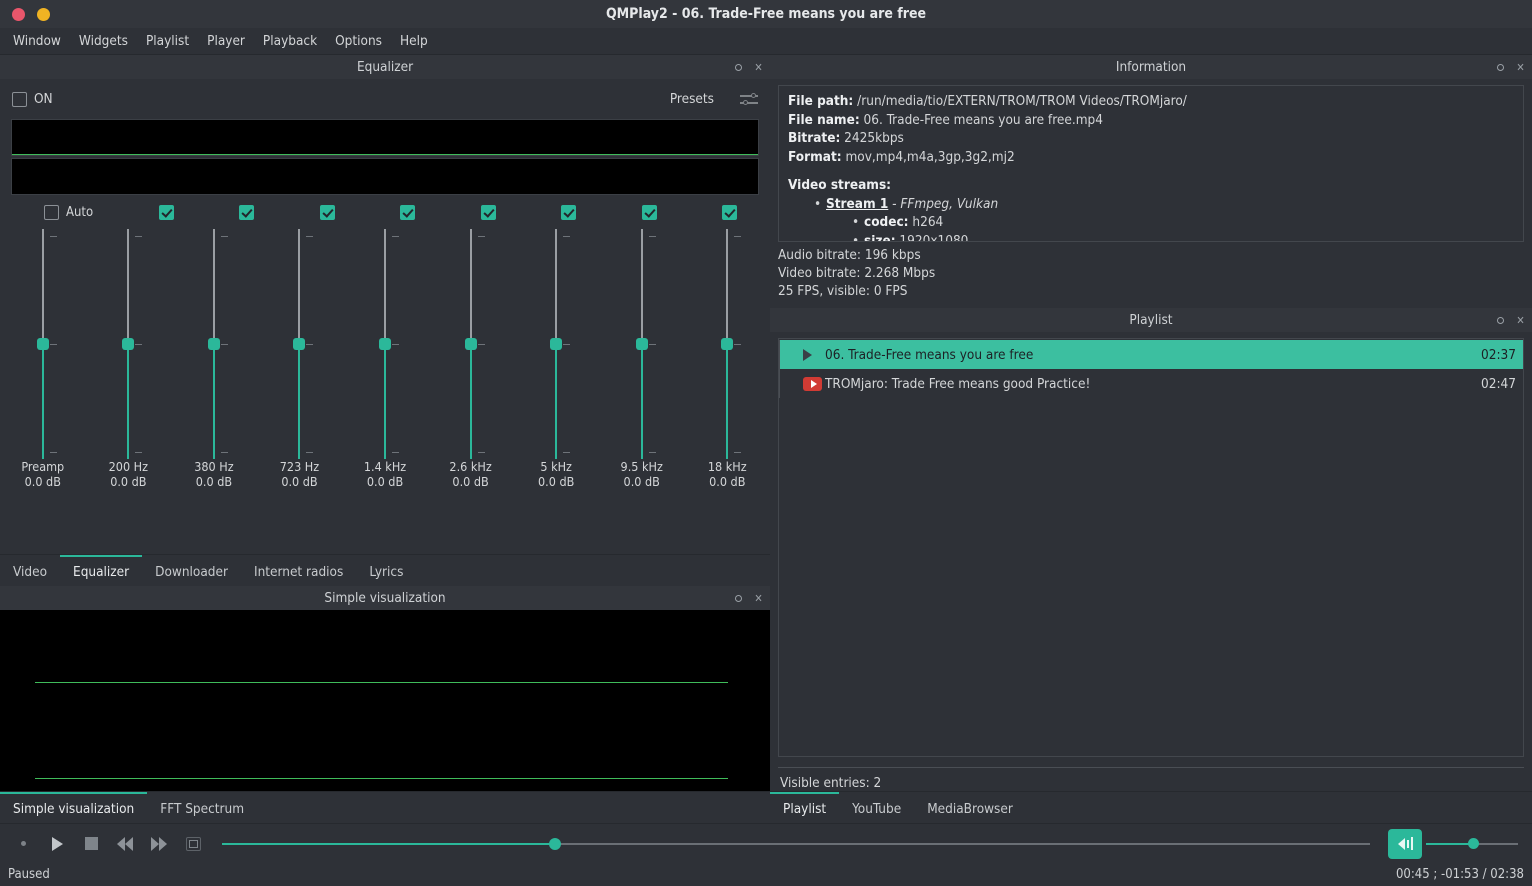 Image resolution: width=1532 pixels, height=886 pixels. Describe the element at coordinates (191, 570) in the screenshot. I see `tab-downloader: Downloader` at that location.